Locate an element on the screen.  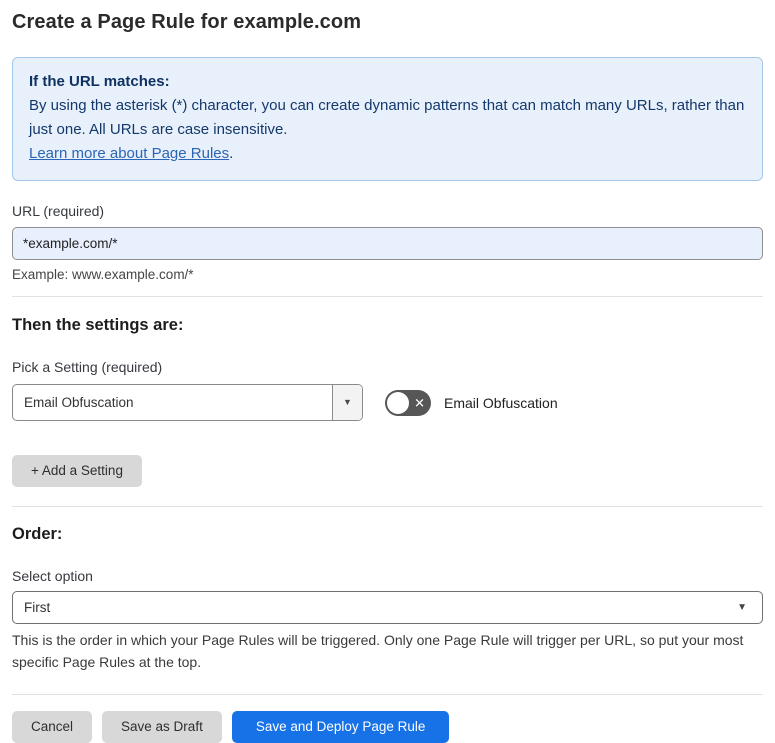
setting-select-arrow-button: ▼ is located at coordinates (347, 402).